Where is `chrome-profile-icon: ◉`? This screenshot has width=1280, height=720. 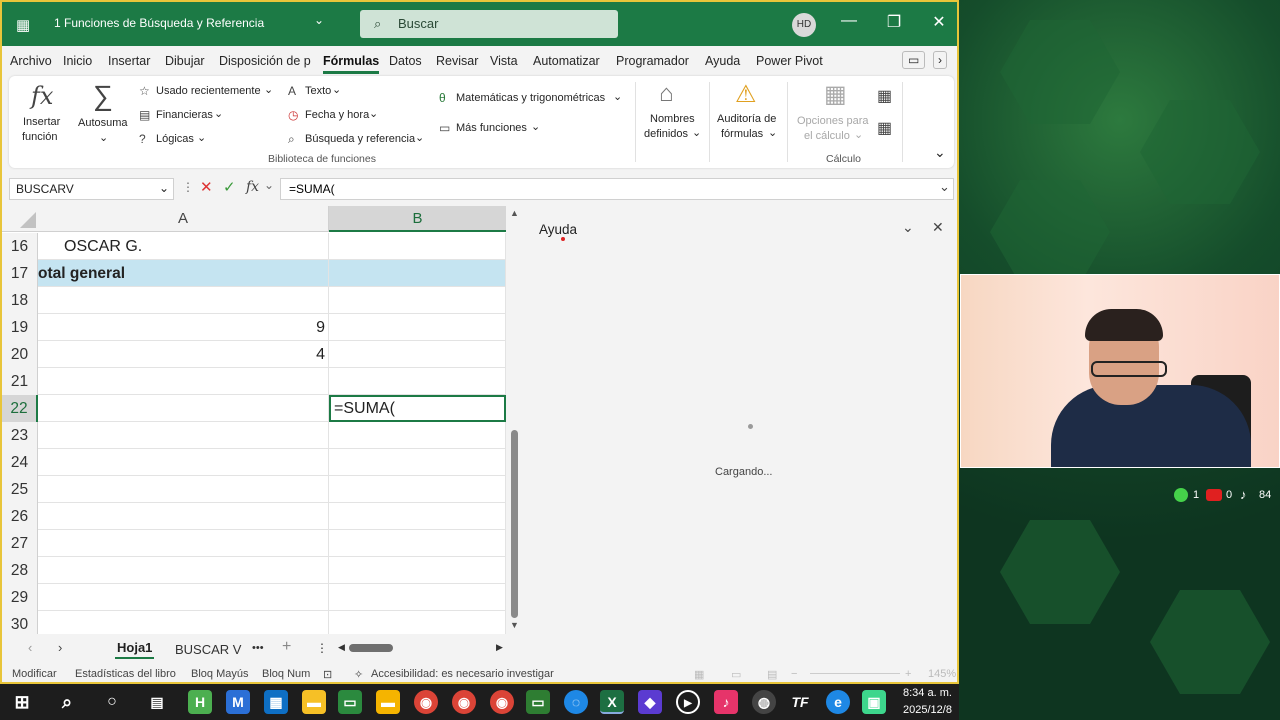
chrome-profile-icon: ◉ is located at coordinates (464, 702).